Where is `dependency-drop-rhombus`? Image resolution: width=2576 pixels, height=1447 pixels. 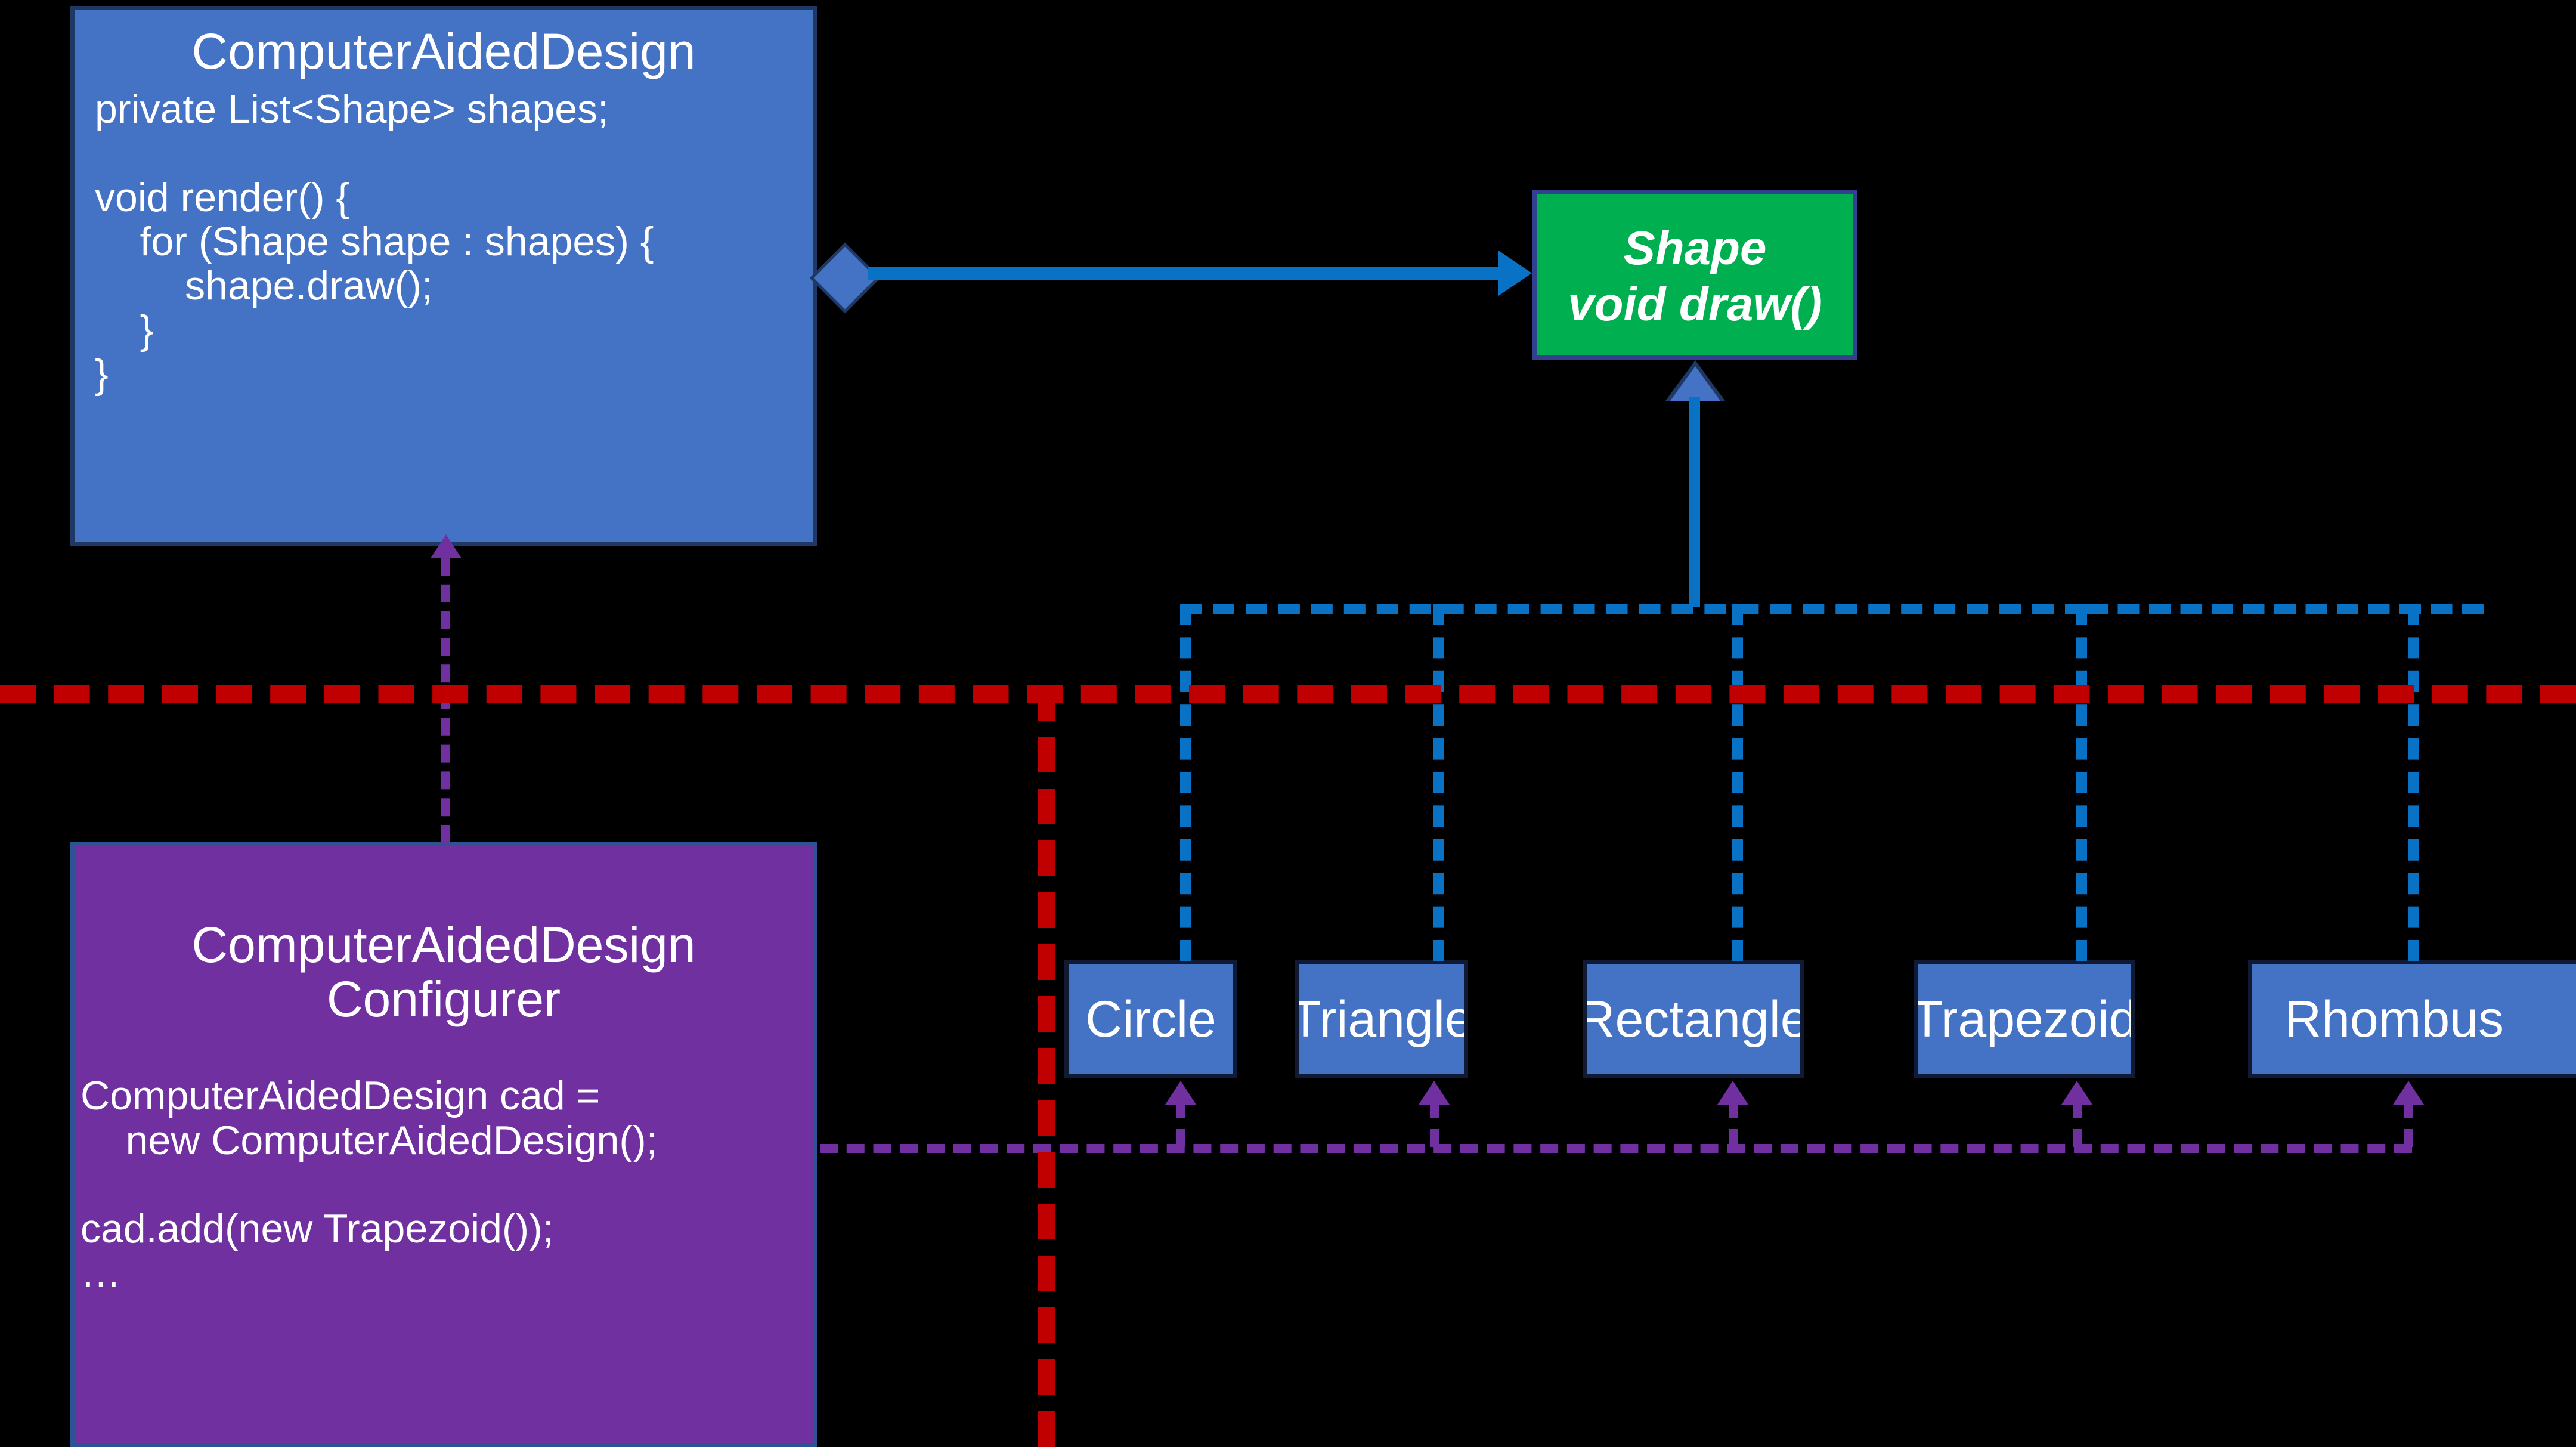
dependency-drop-rhombus is located at coordinates (2409, 1123).